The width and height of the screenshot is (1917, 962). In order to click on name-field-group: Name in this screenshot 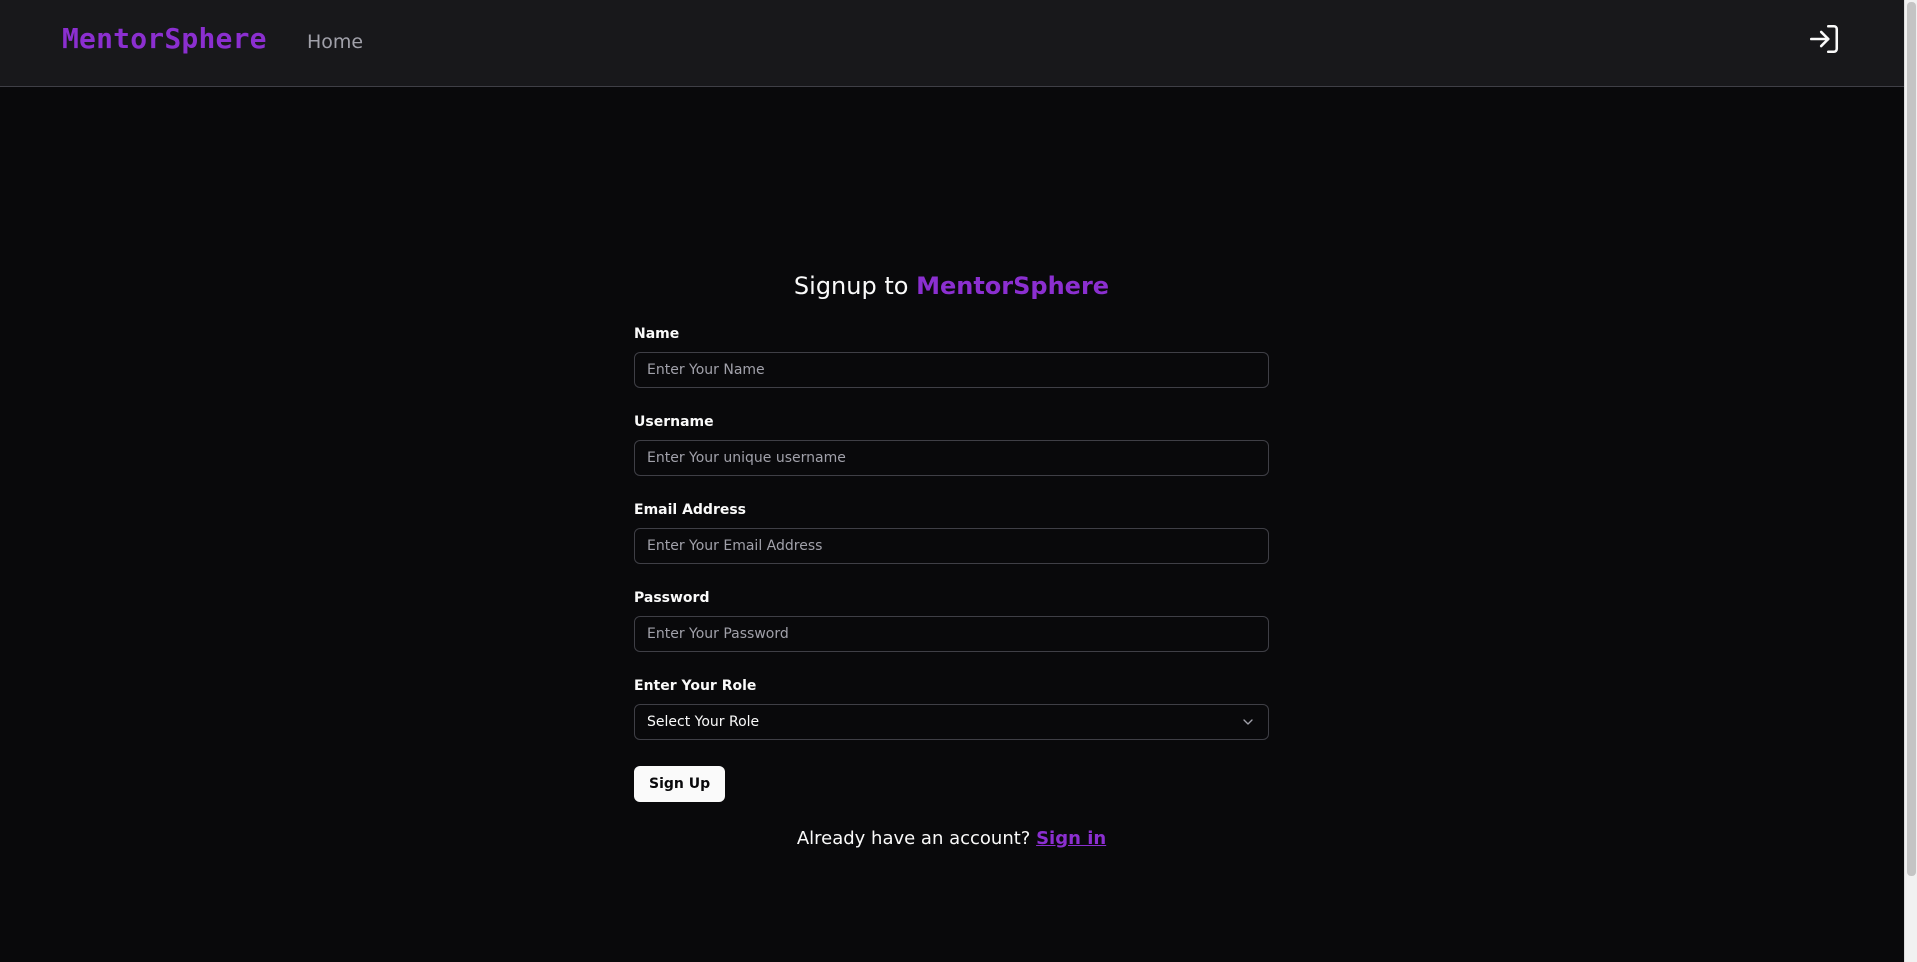, I will do `click(951, 356)`.